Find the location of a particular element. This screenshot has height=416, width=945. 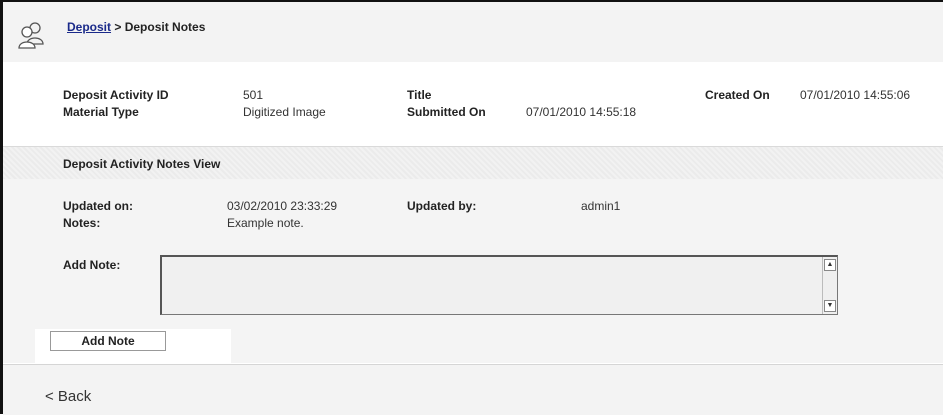

material-type-value: Digitized Image is located at coordinates (284, 112).